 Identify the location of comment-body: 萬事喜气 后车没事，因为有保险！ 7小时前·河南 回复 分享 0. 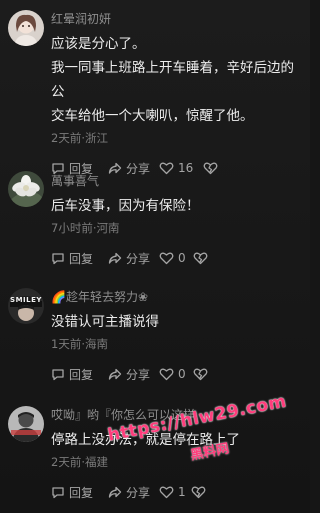
(176, 220).